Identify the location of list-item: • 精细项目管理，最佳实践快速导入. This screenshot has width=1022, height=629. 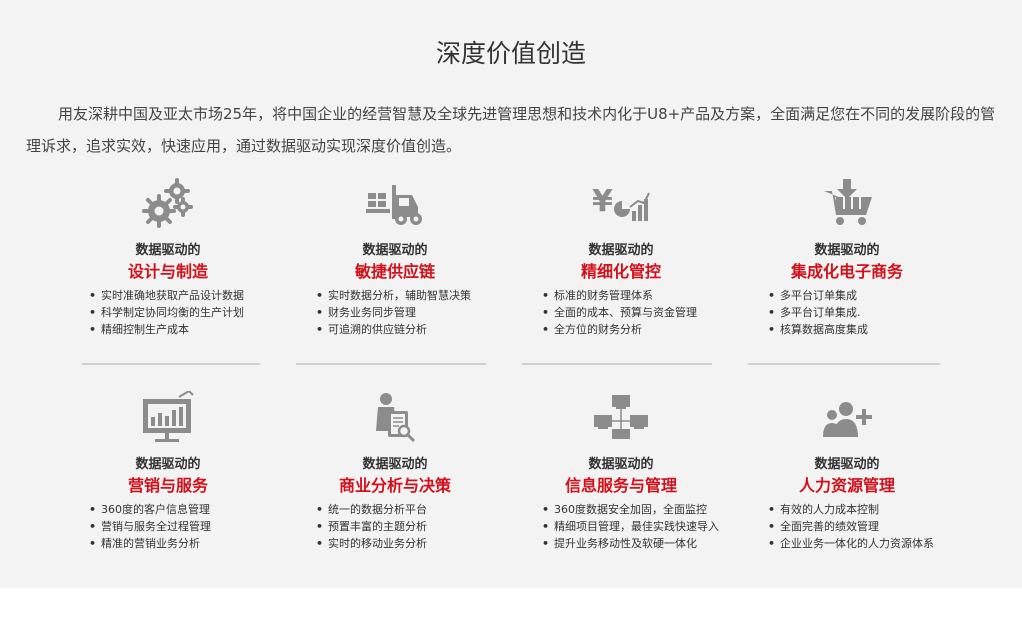
(630, 526).